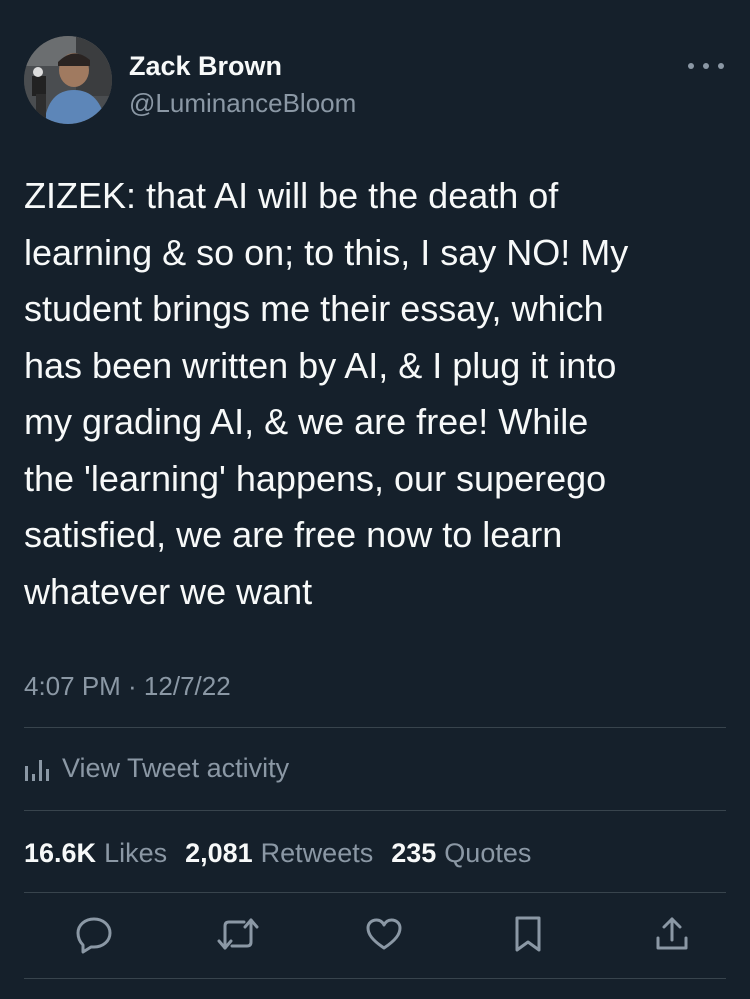 This screenshot has width=750, height=999. I want to click on bar-chart-icon, so click(37, 770).